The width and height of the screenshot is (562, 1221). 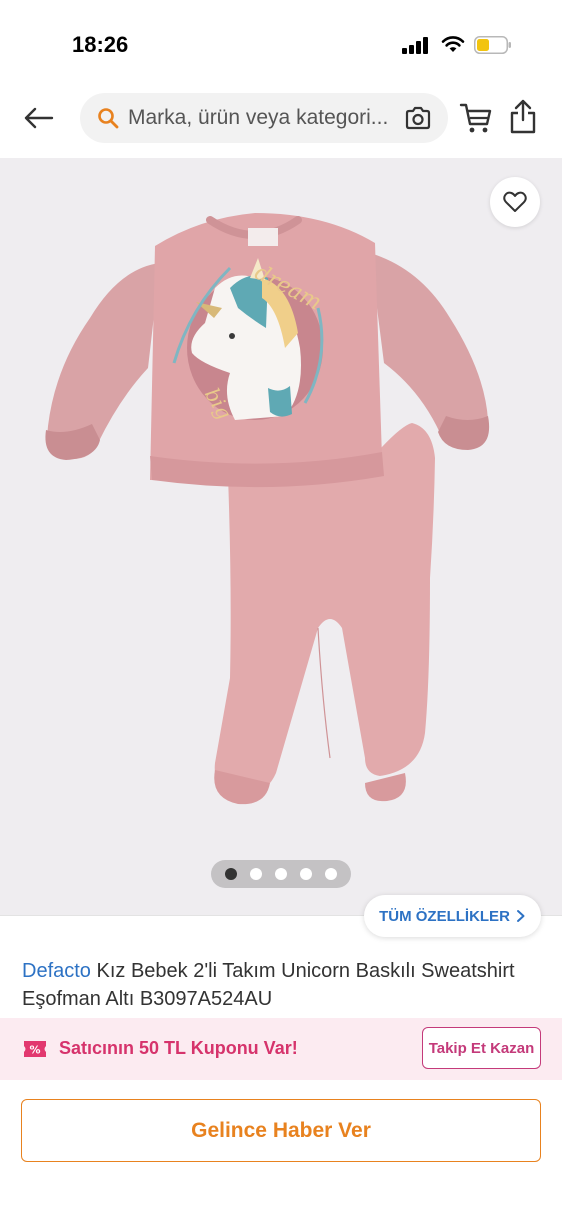 What do you see at coordinates (108, 118) in the screenshot?
I see `search-icon` at bounding box center [108, 118].